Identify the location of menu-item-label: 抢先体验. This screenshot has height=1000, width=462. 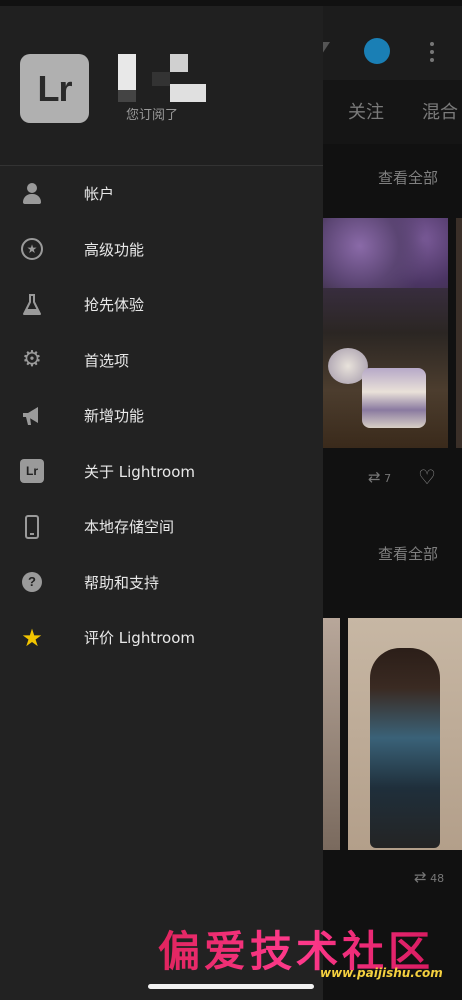
(114, 305).